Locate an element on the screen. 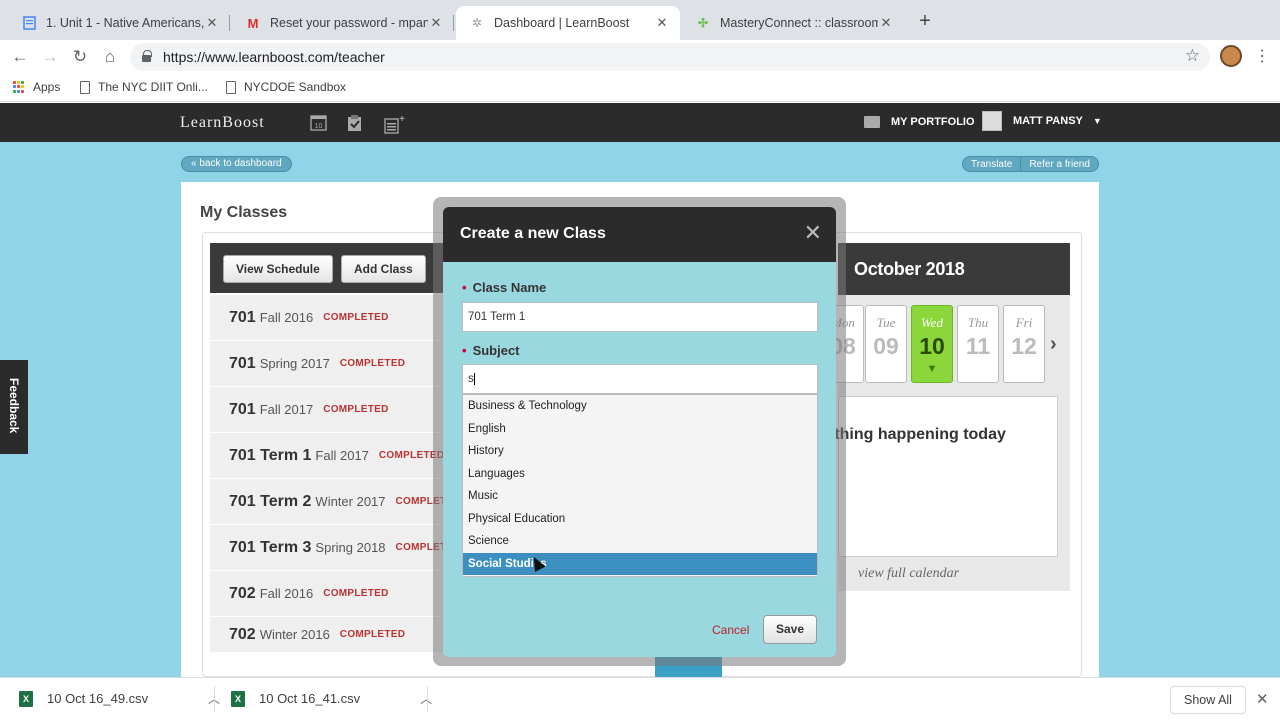  bookmarks-bar: Apps The NYC DIIT Onli... NYCDOE Sandbox is located at coordinates (640, 88).